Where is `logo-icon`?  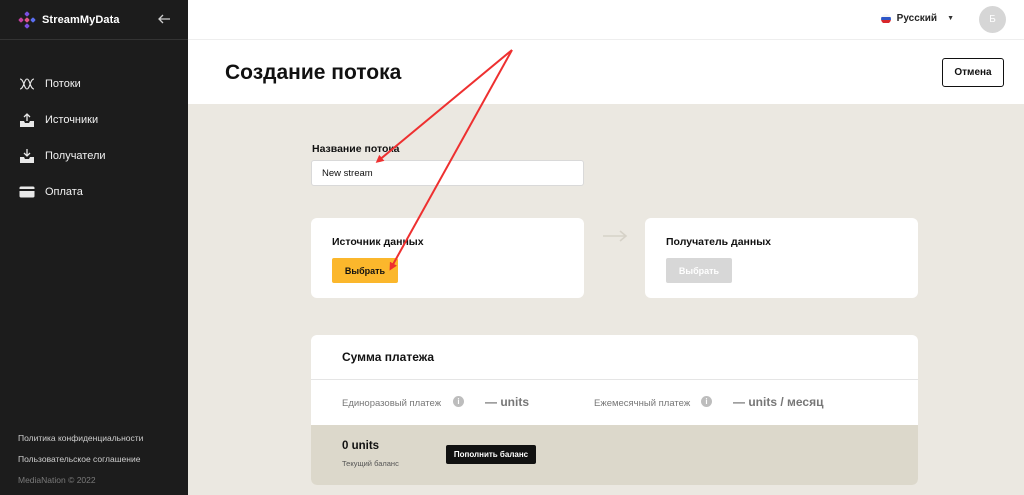 logo-icon is located at coordinates (27, 19).